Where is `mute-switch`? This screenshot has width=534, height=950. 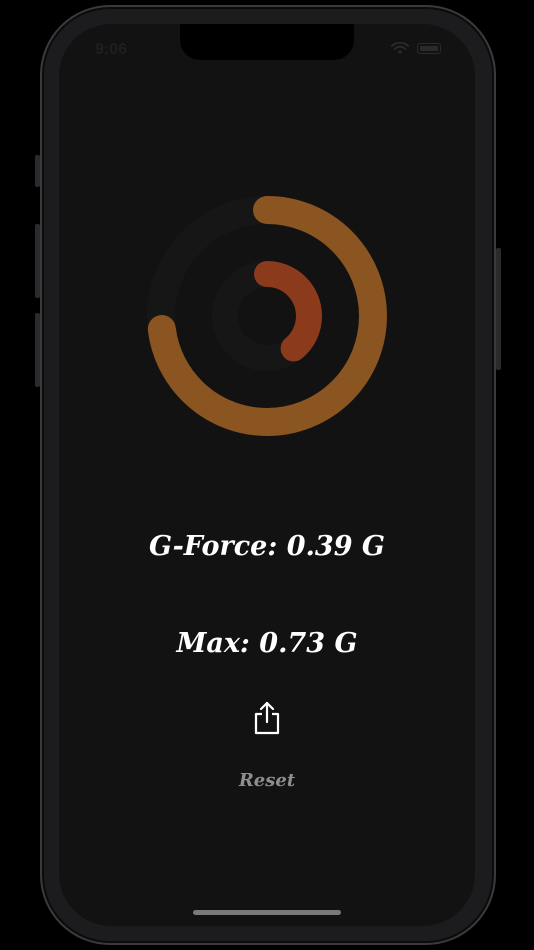
mute-switch is located at coordinates (37, 171).